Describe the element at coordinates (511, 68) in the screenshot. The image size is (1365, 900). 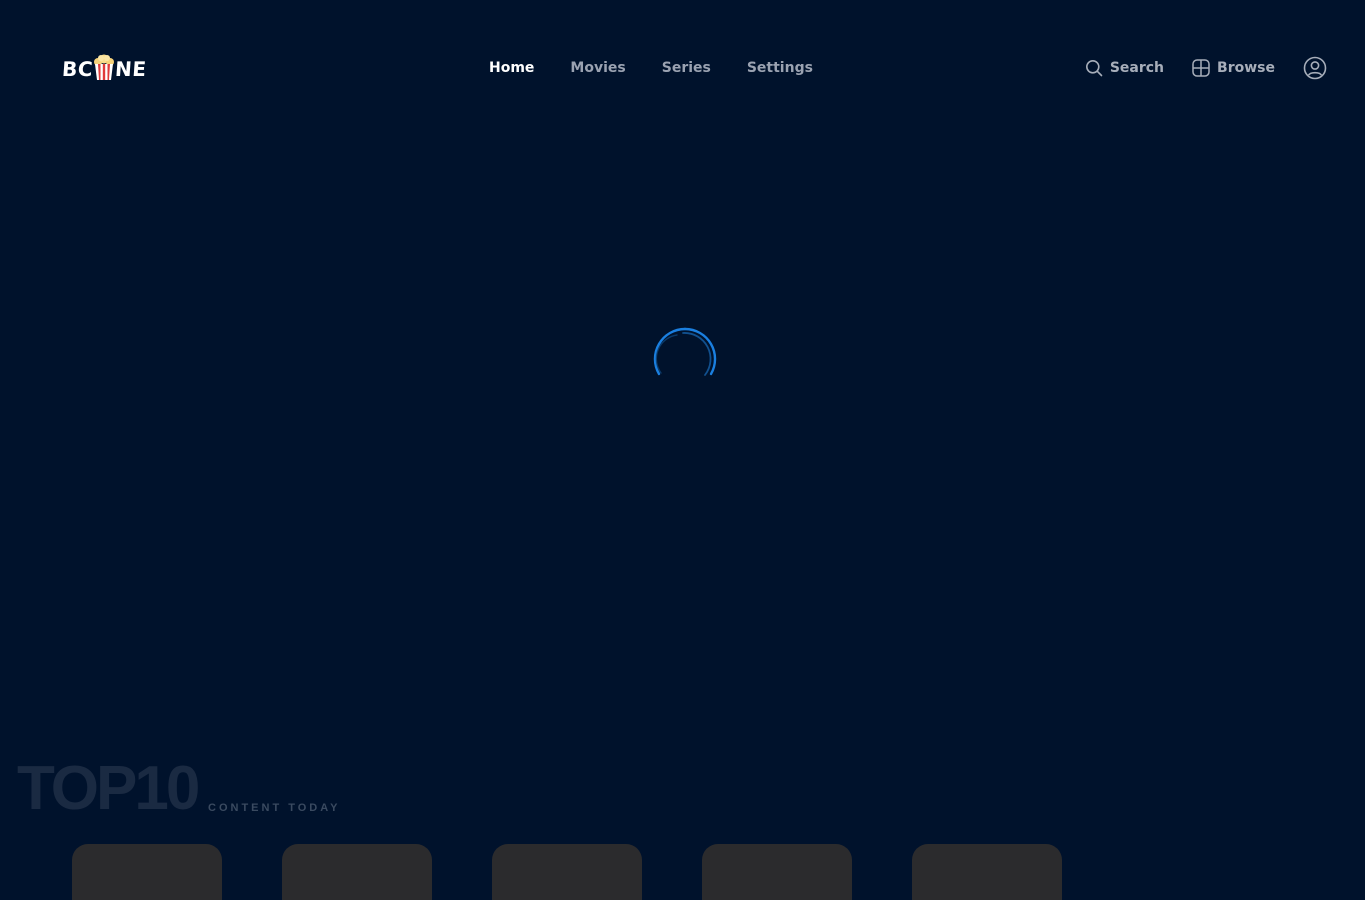
I see `nav-item-home: Home` at that location.